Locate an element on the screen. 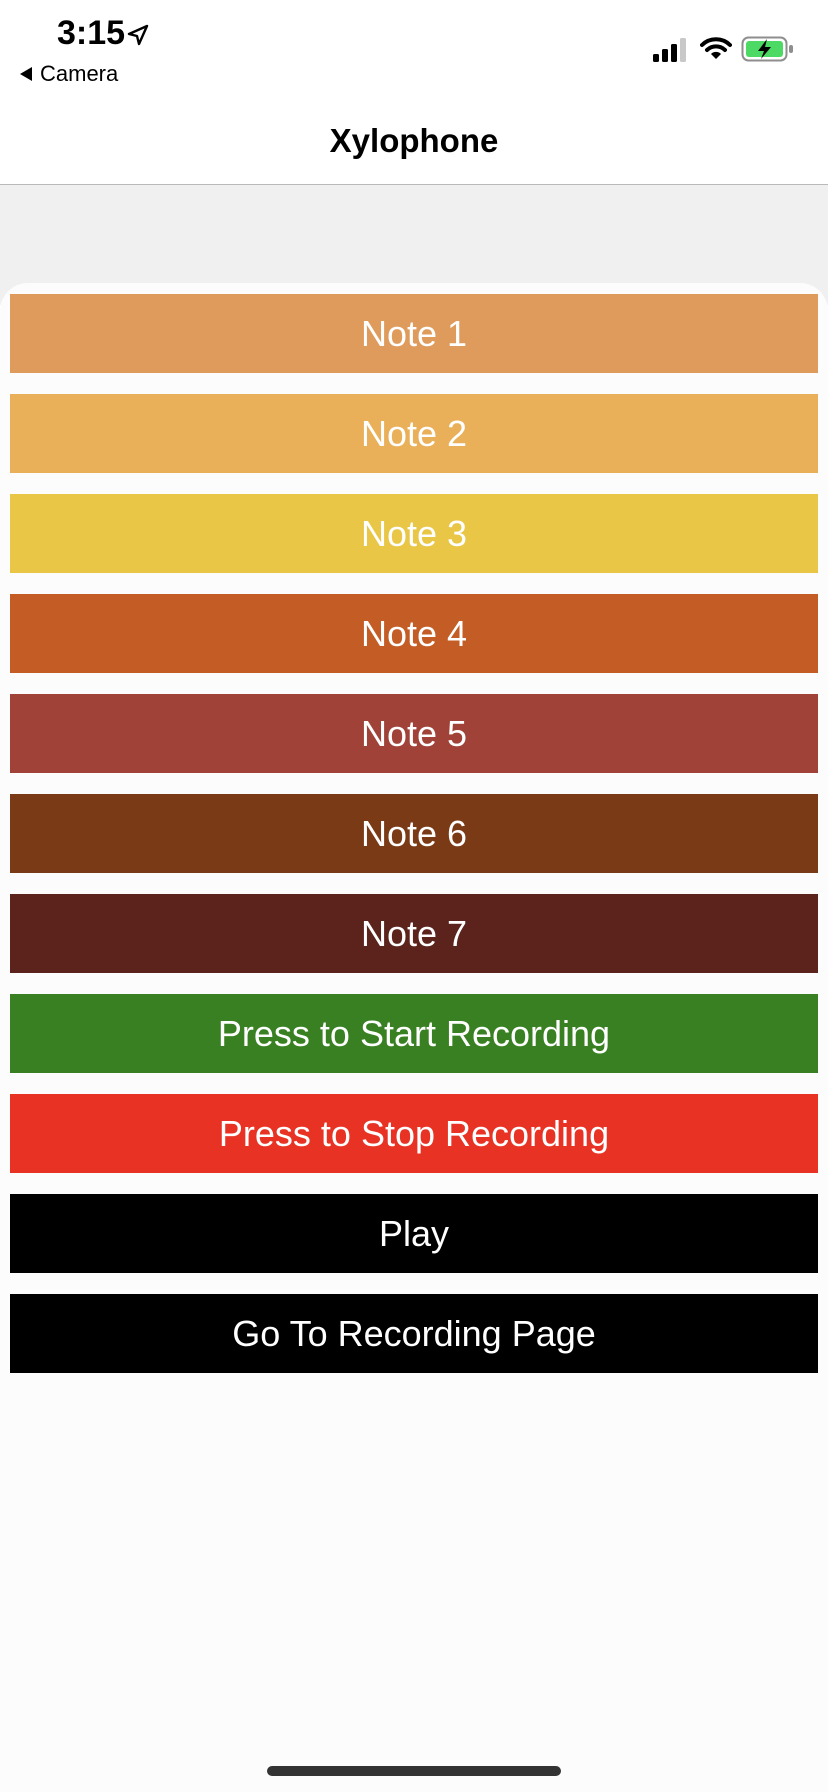 This screenshot has width=828, height=1792. note-7-label: Note 7 is located at coordinates (414, 933).